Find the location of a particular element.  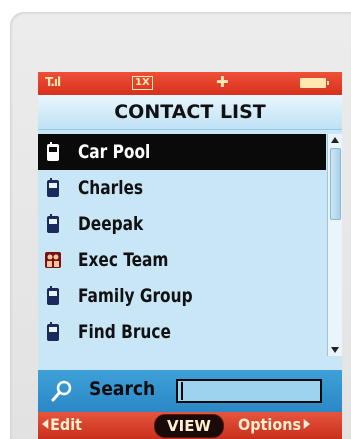

text-cursor is located at coordinates (182, 391).